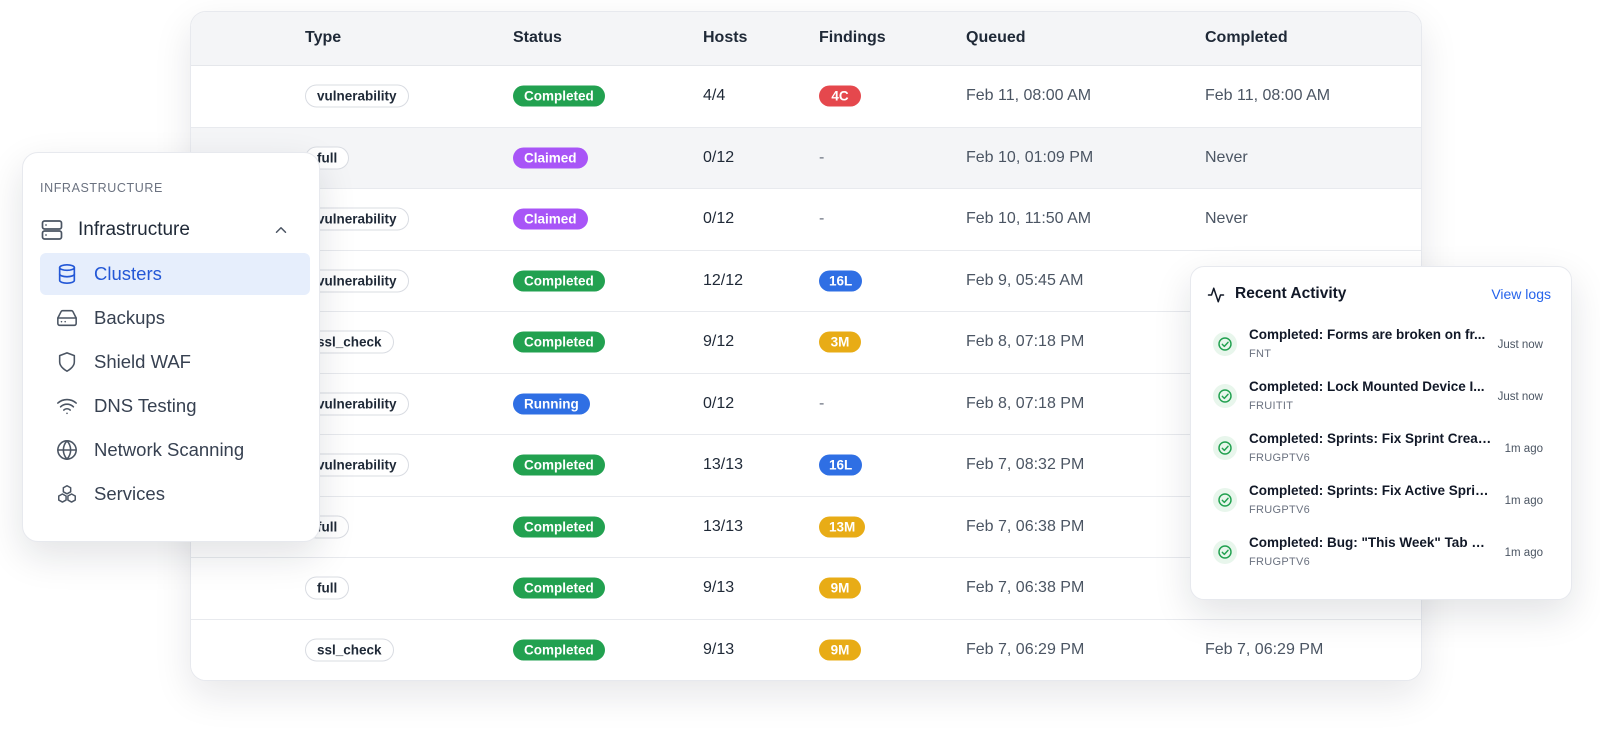 This screenshot has width=1600, height=750. What do you see at coordinates (1520, 397) in the screenshot?
I see `activity-time: Just now` at bounding box center [1520, 397].